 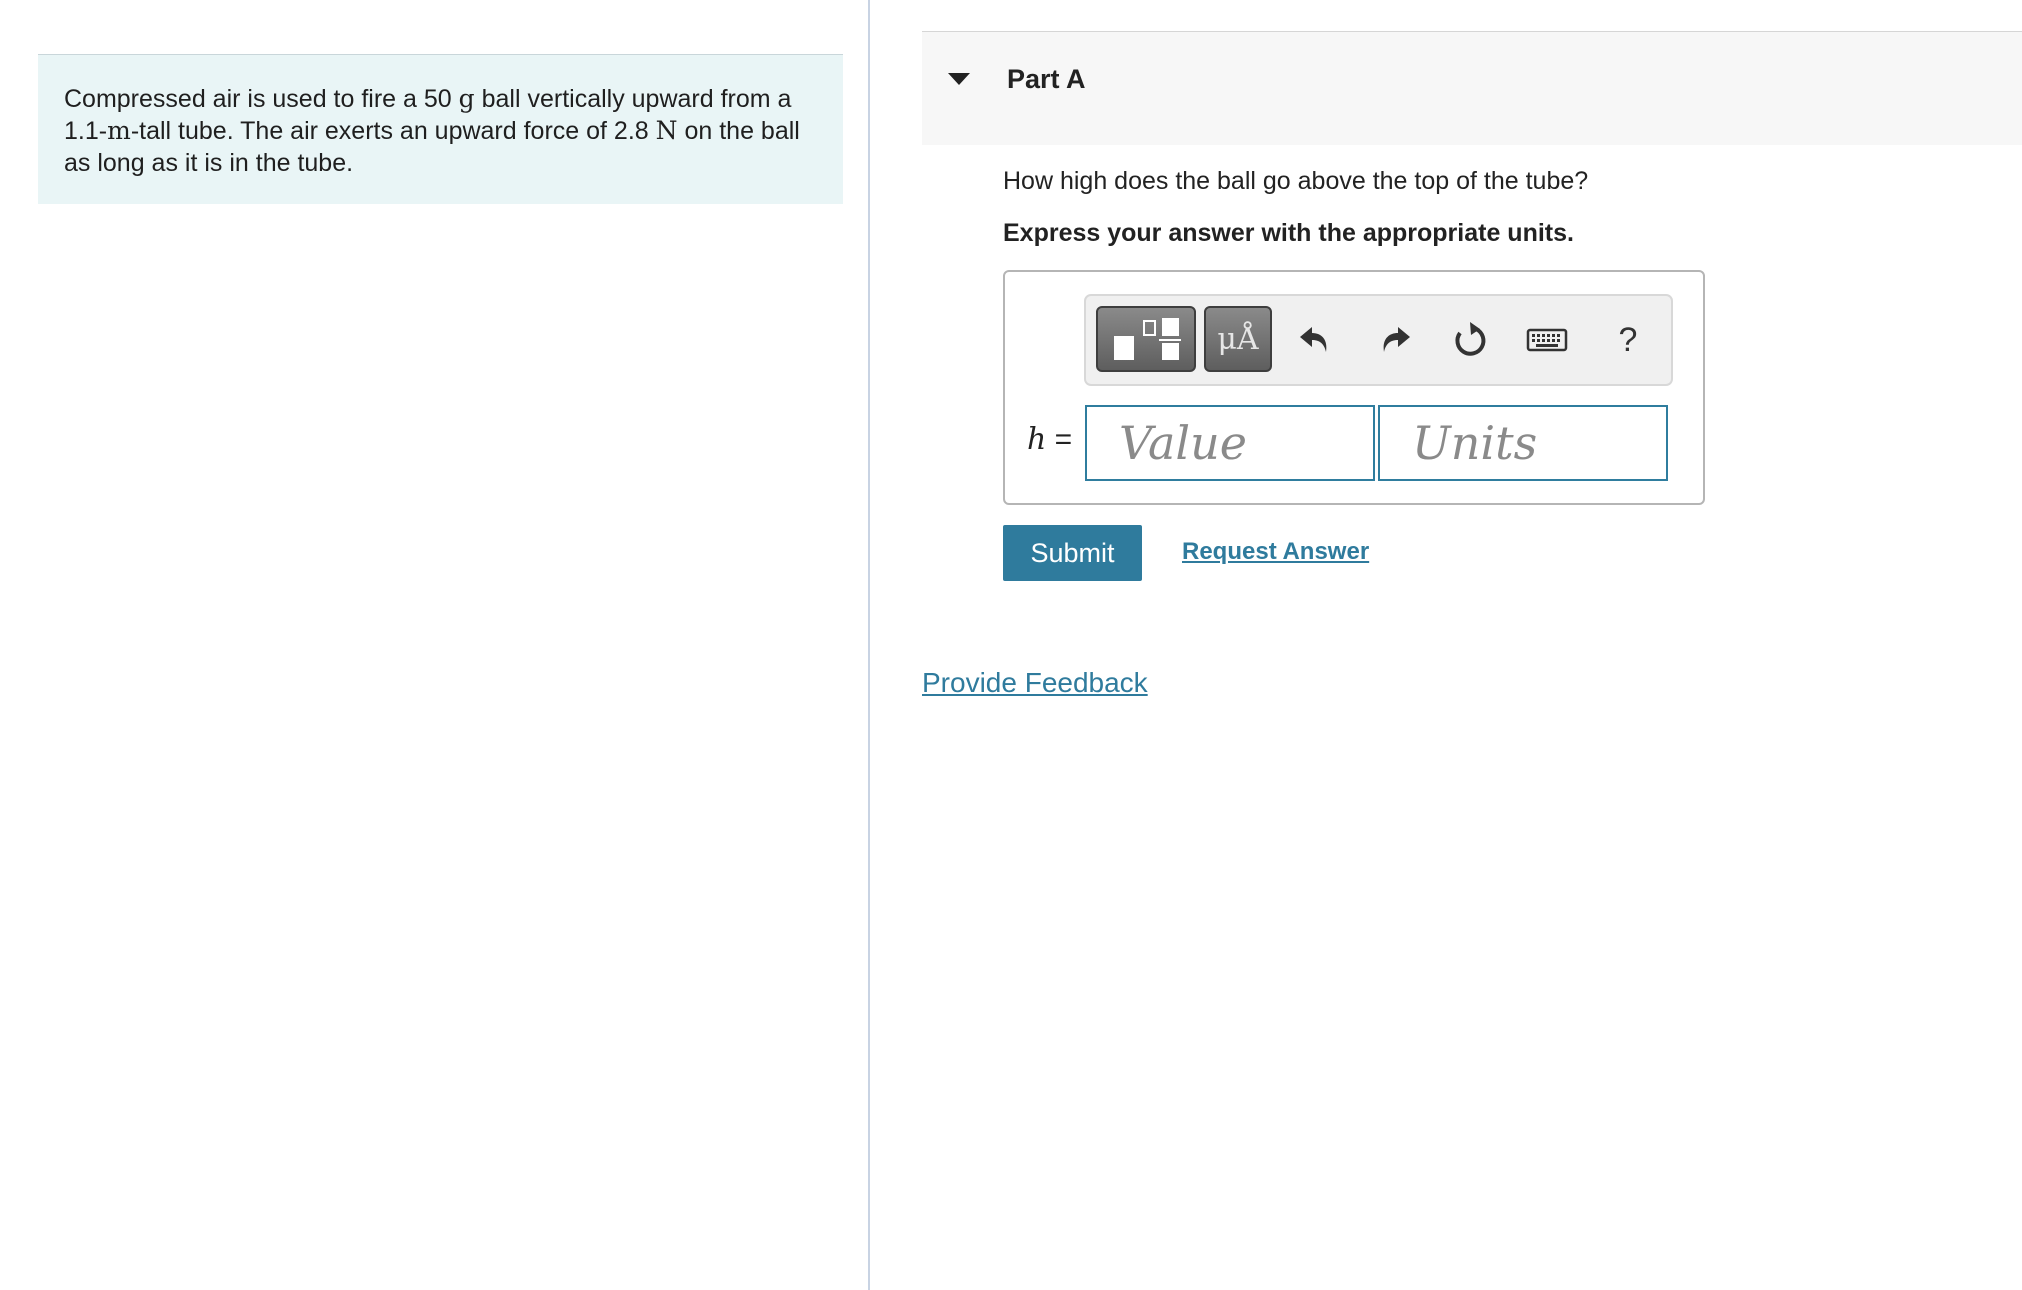 I want to click on symbols-label: μÅ, so click(x=1238, y=339).